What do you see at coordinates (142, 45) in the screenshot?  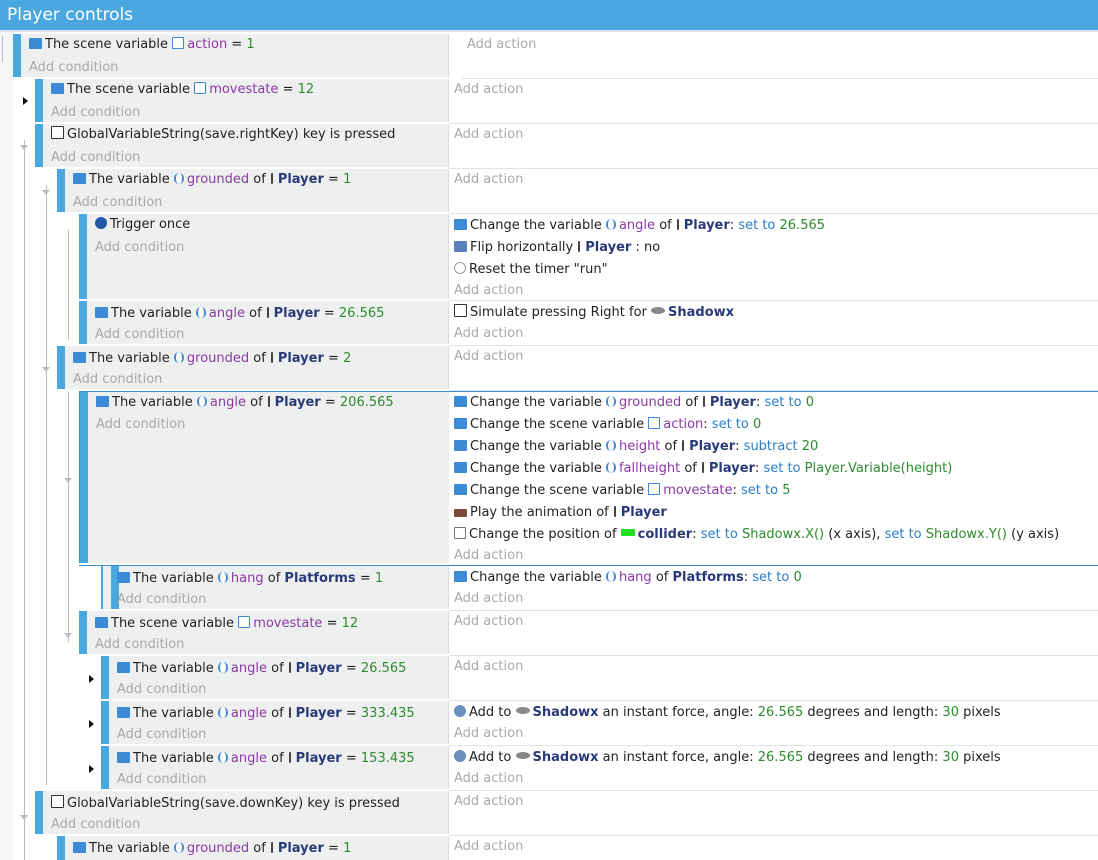 I see `condition-scene-var-action: The scene variable action = 1` at bounding box center [142, 45].